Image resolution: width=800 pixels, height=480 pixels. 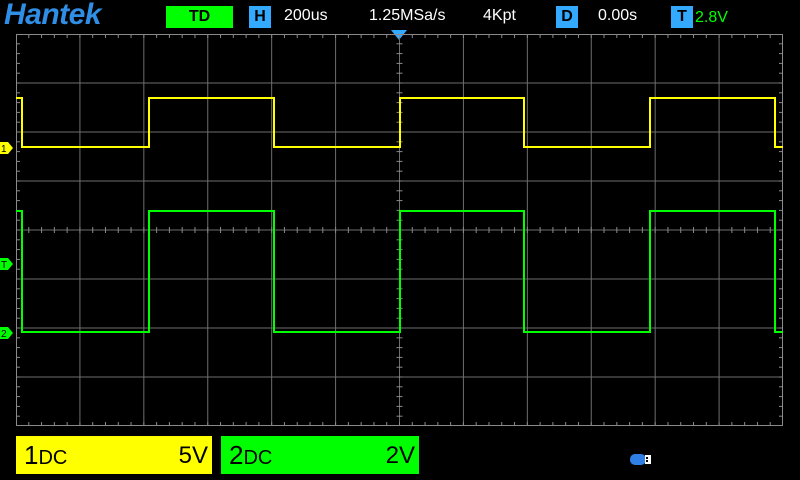 I want to click on ch2-scale: 2V, so click(x=400, y=455).